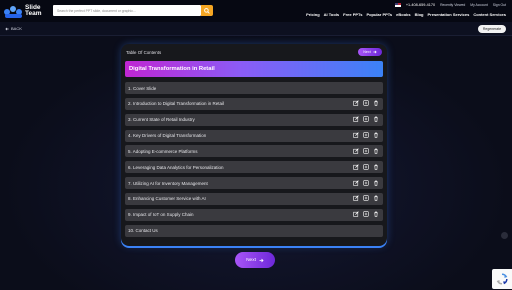  I want to click on toc-row: 7. Utilizing AI for Inventory Management, so click(254, 183).